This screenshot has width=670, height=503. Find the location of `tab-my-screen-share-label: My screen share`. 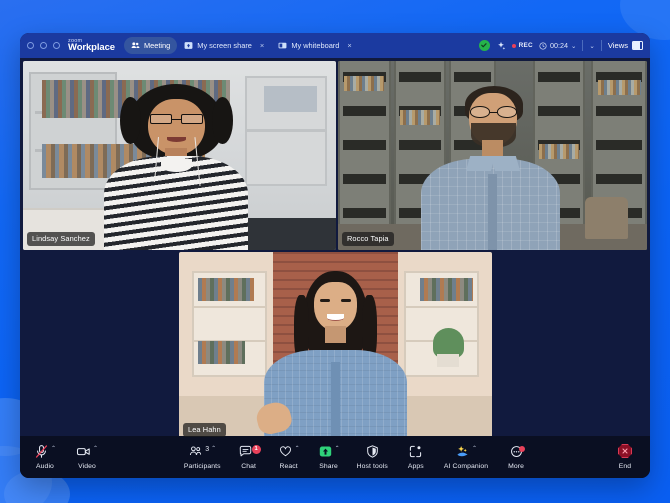

tab-my-screen-share-label: My screen share is located at coordinates (224, 45).